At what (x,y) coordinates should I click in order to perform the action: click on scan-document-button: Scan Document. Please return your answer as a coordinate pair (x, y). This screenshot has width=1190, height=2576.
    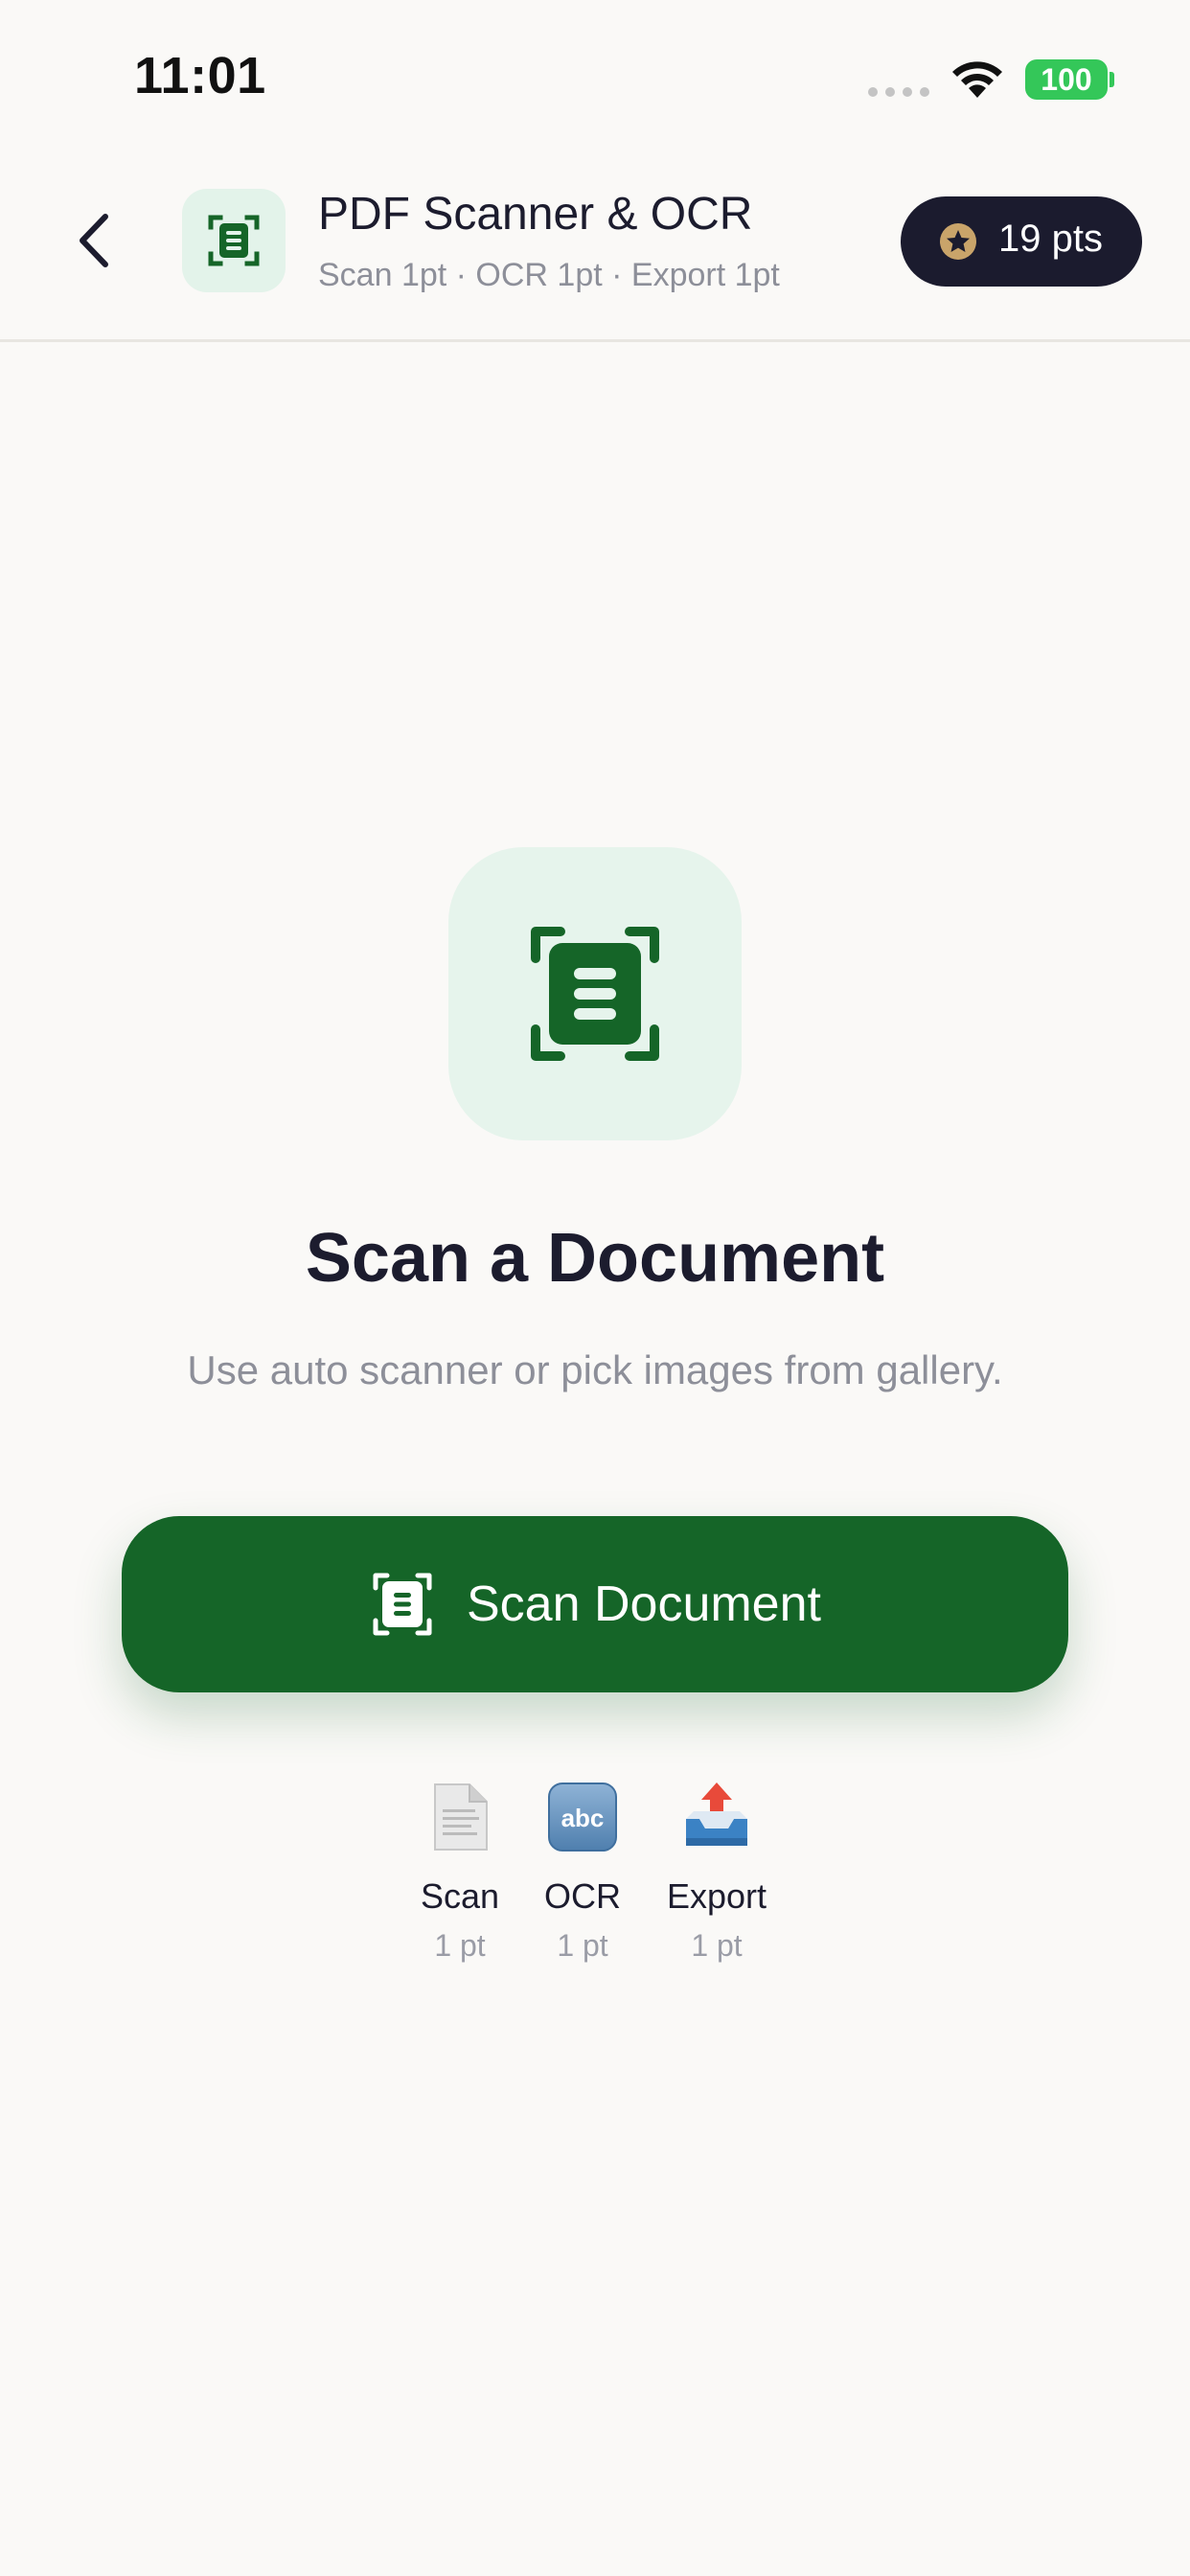
    Looking at the image, I should click on (595, 1604).